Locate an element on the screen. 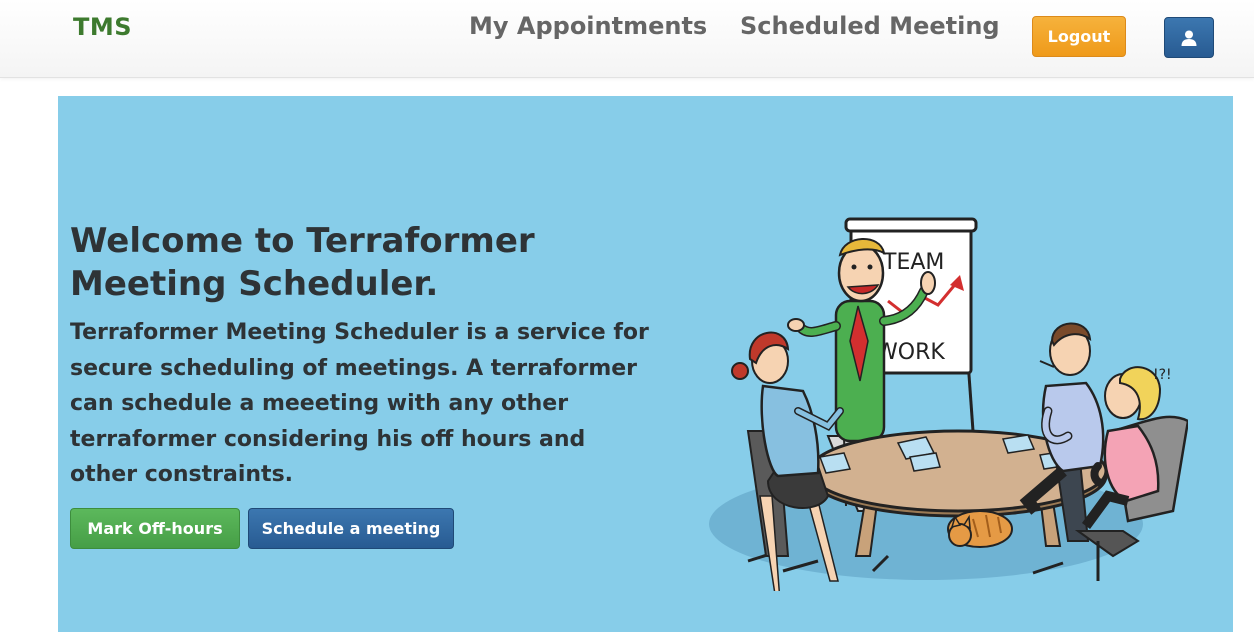 The height and width of the screenshot is (632, 1254). mark-off-hours-button: Mark Off-hours is located at coordinates (155, 528).